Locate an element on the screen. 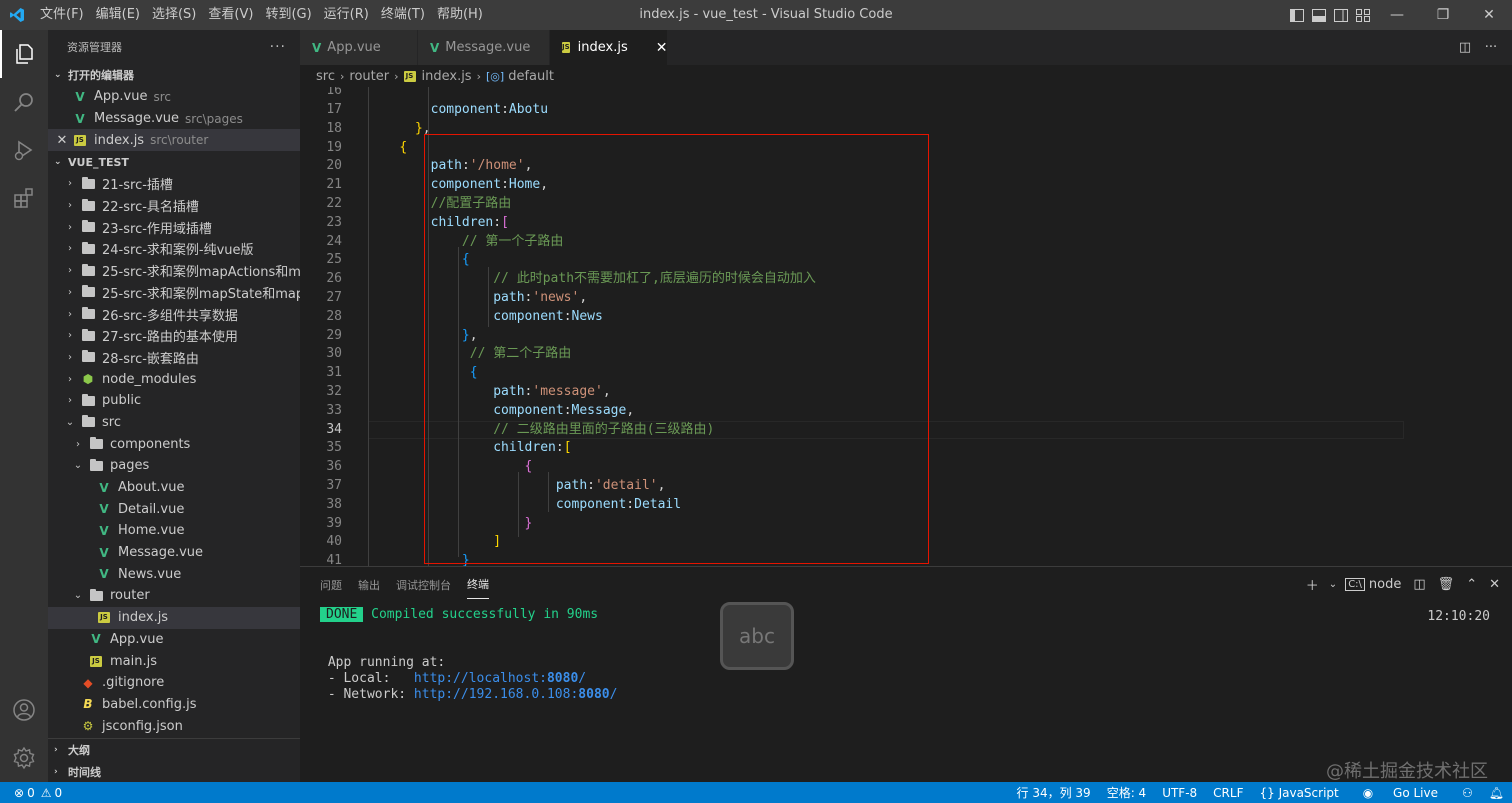 The height and width of the screenshot is (803, 1512). tree-item: › ⬢ node_modules is located at coordinates (174, 379).